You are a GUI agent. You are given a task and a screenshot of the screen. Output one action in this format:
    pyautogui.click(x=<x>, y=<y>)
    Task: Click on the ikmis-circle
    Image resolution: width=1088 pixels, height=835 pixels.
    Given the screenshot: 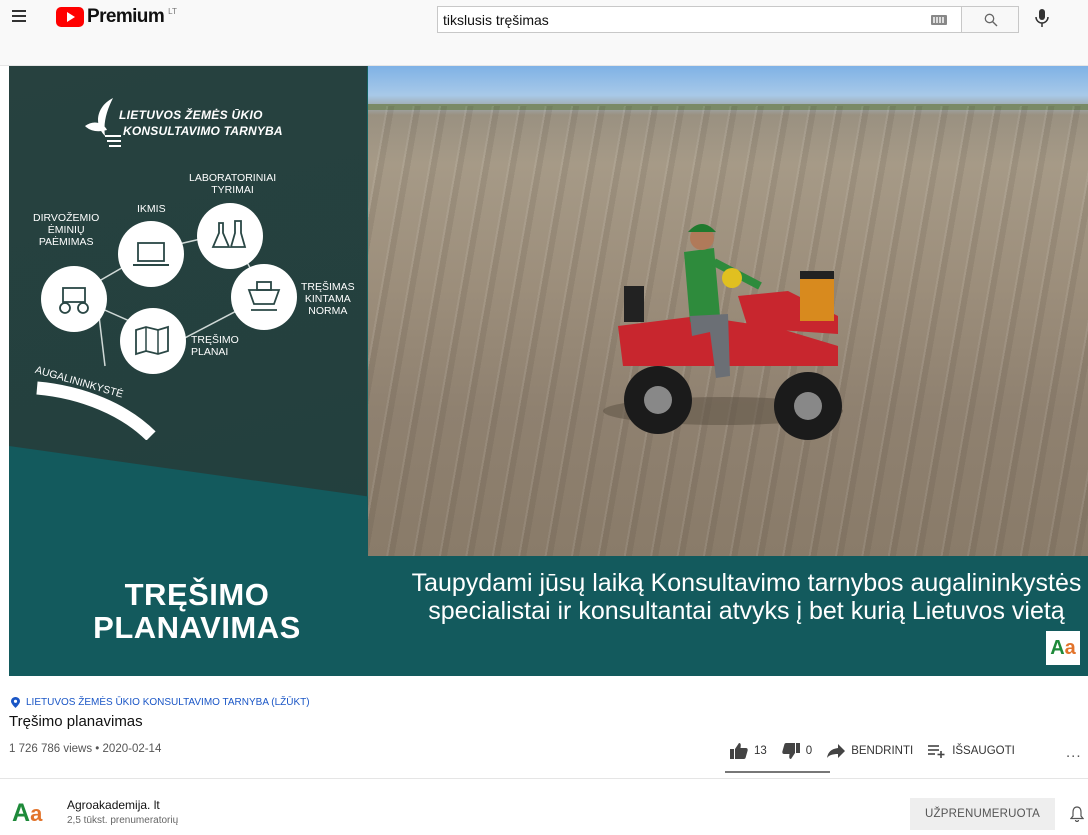 What is the action you would take?
    pyautogui.click(x=151, y=254)
    